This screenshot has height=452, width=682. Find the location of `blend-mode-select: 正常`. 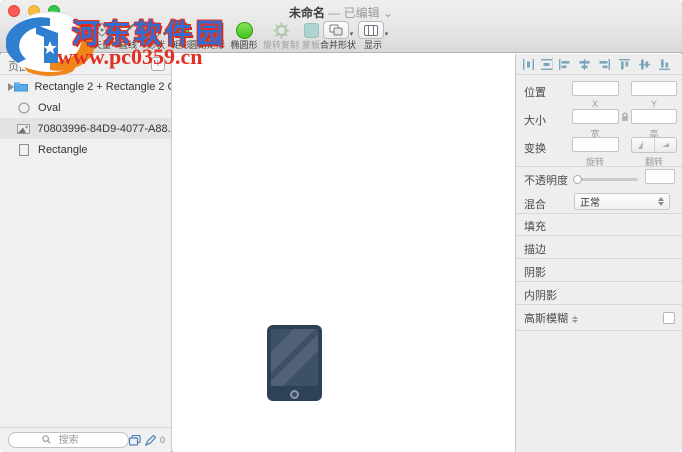

blend-mode-select: 正常 is located at coordinates (622, 201).